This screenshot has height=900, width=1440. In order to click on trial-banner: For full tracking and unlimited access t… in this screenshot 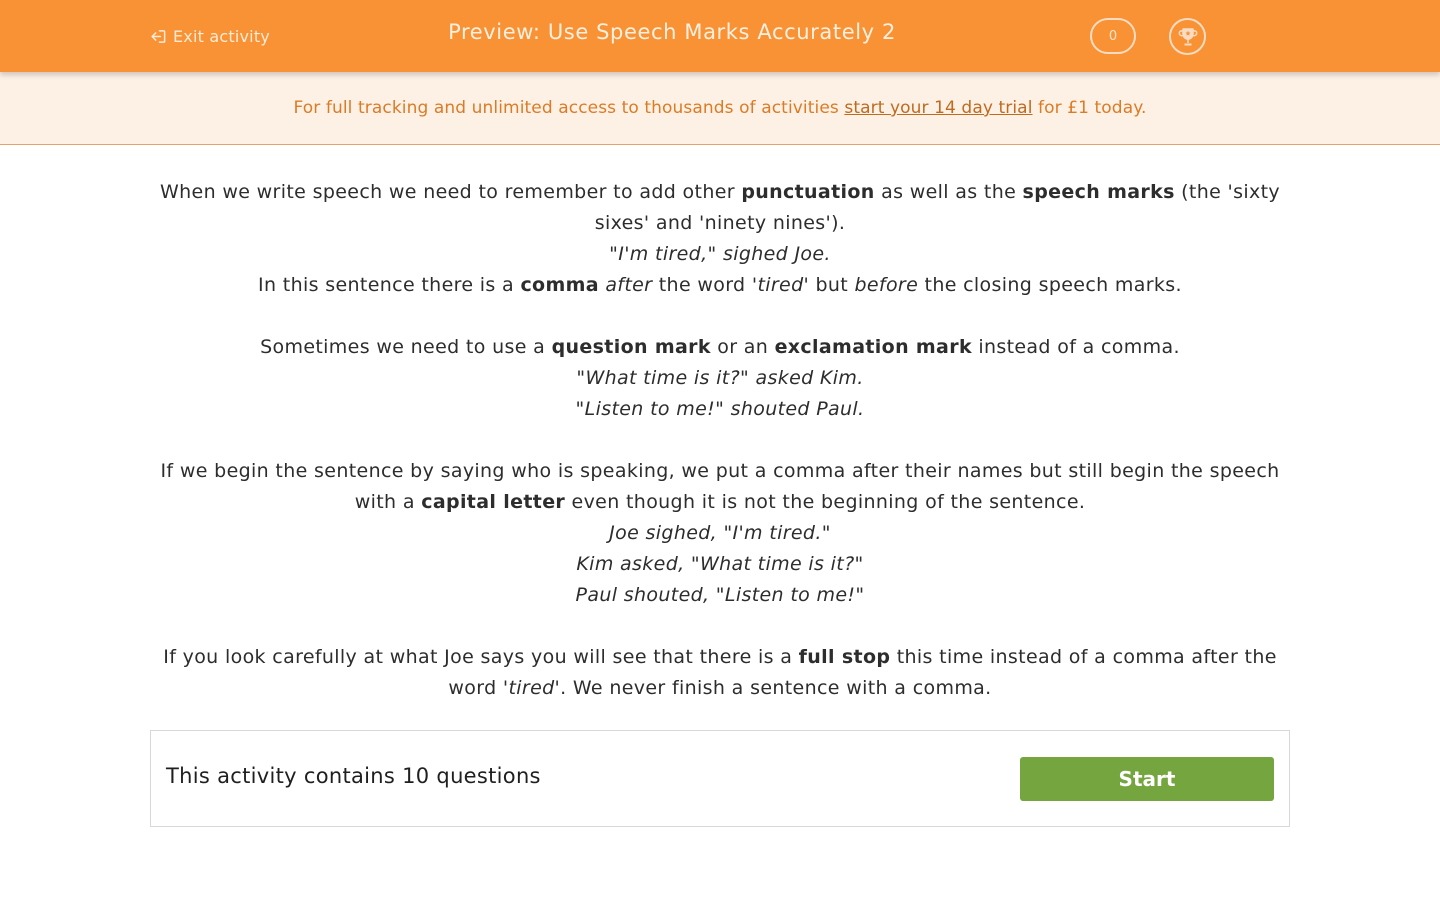, I will do `click(720, 108)`.